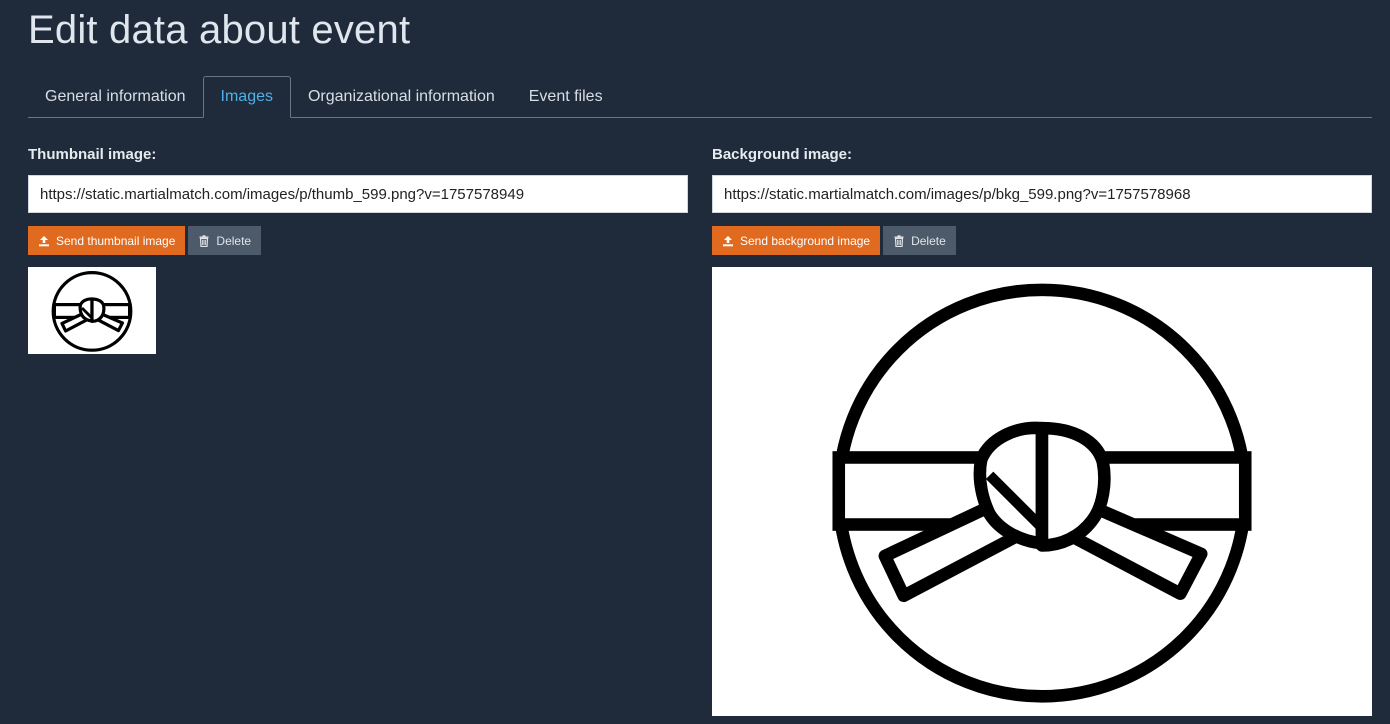 This screenshot has width=1390, height=724. What do you see at coordinates (92, 154) in the screenshot?
I see `thumbnail-label: Thumbnail image:` at bounding box center [92, 154].